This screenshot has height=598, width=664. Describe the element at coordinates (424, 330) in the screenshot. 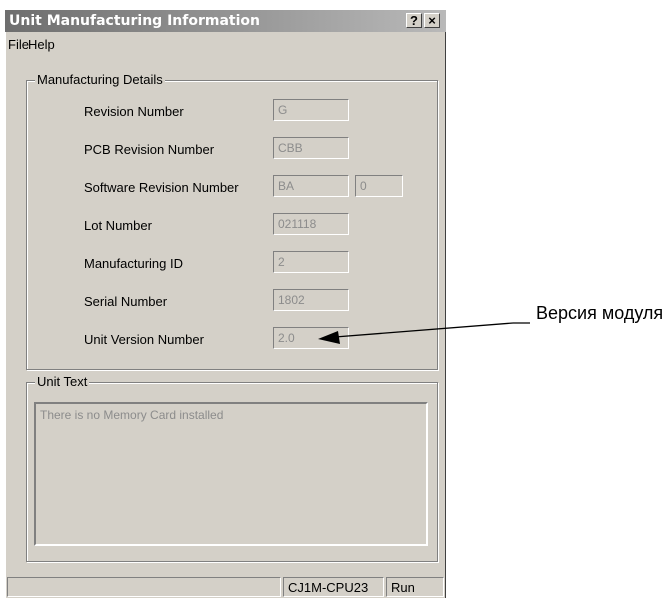

I see `annotation-line` at that location.